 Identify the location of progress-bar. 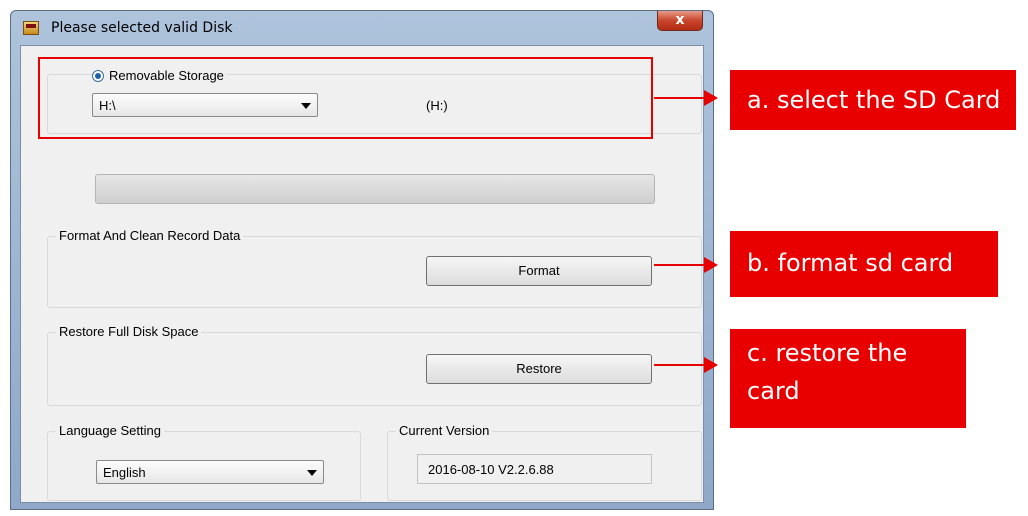
(375, 189).